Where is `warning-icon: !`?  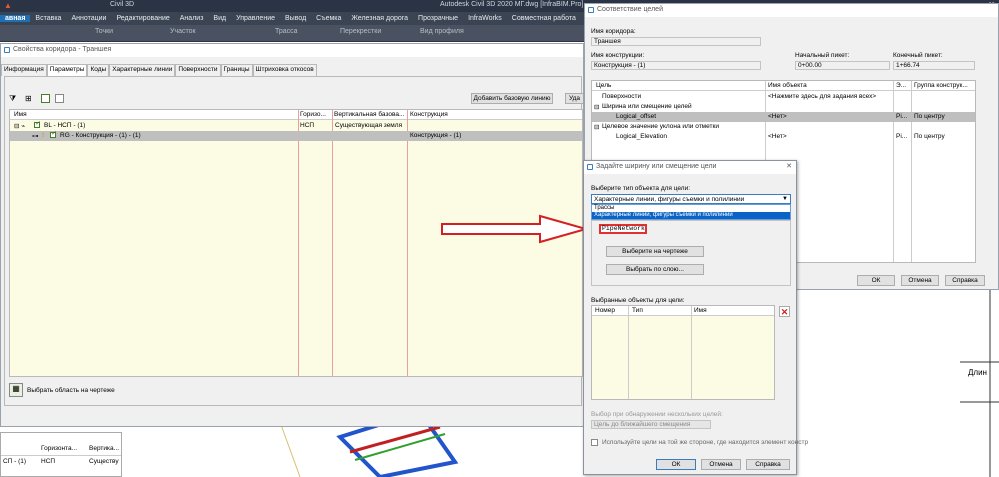
warning-icon: ! is located at coordinates (43, 135).